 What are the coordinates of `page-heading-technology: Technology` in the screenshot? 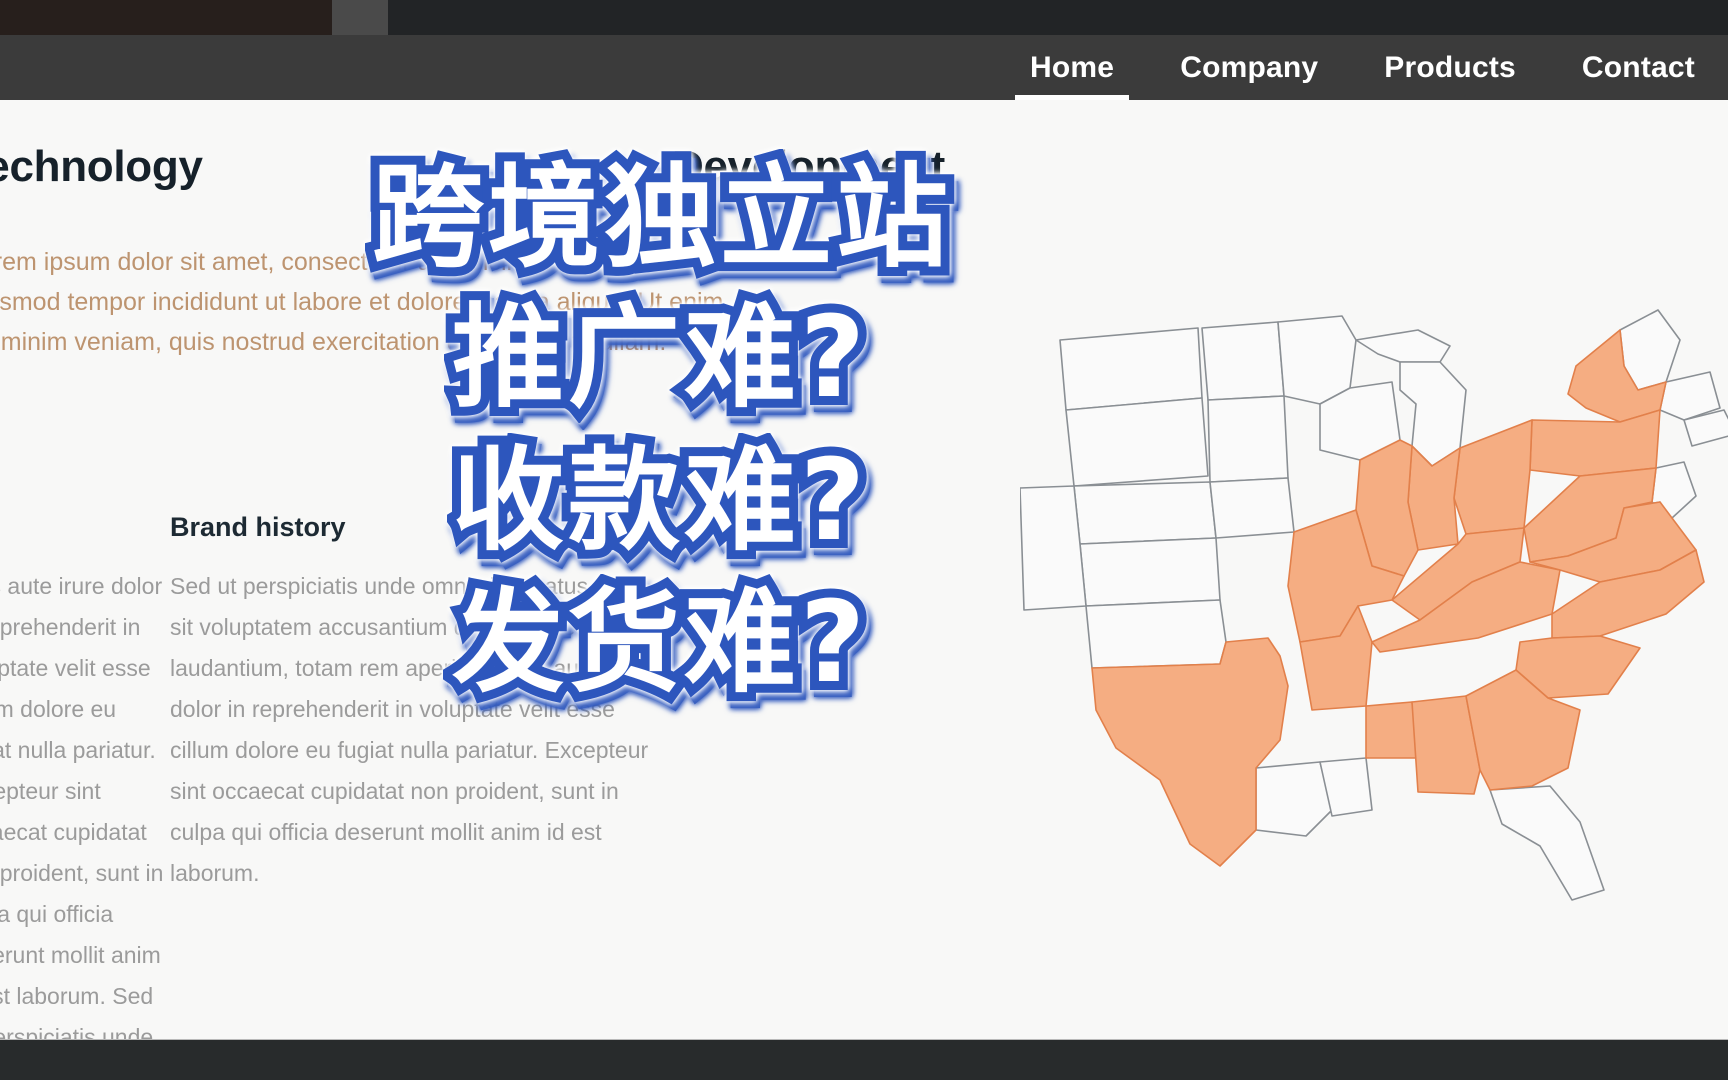 It's located at (101, 166).